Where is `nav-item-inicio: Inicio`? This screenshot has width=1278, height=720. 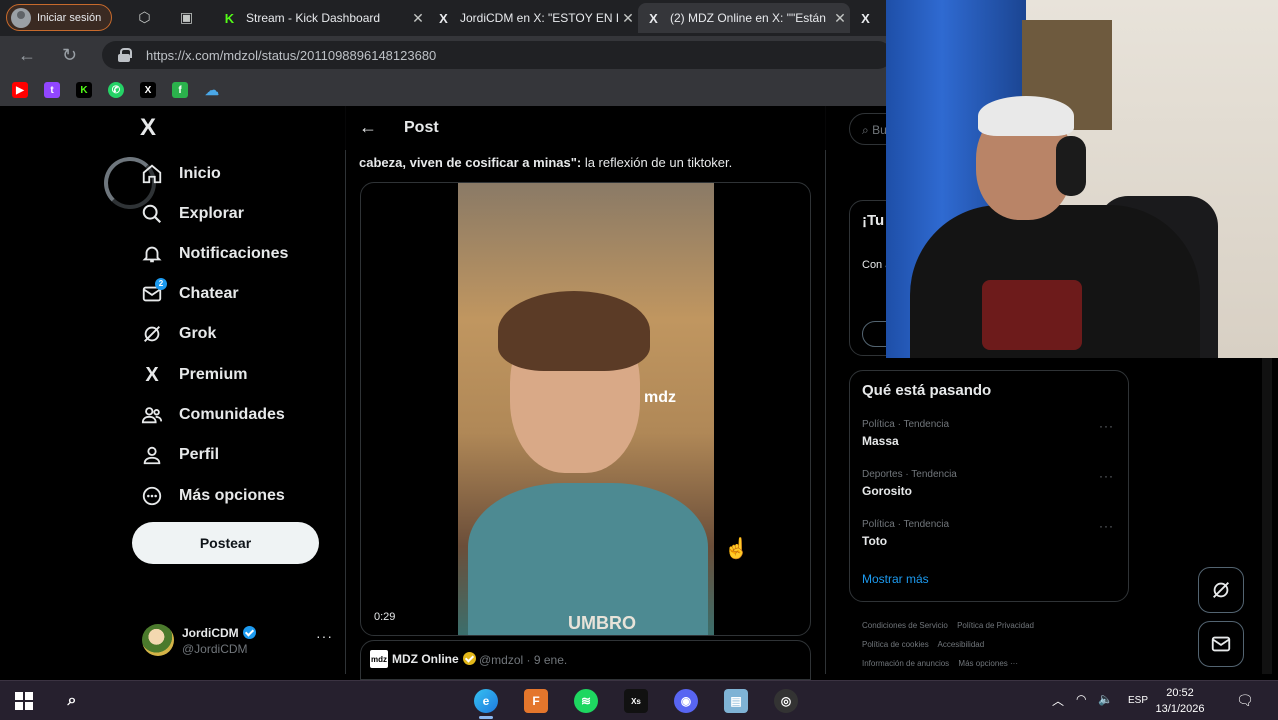
nav-item-inicio: Inicio is located at coordinates (180, 174).